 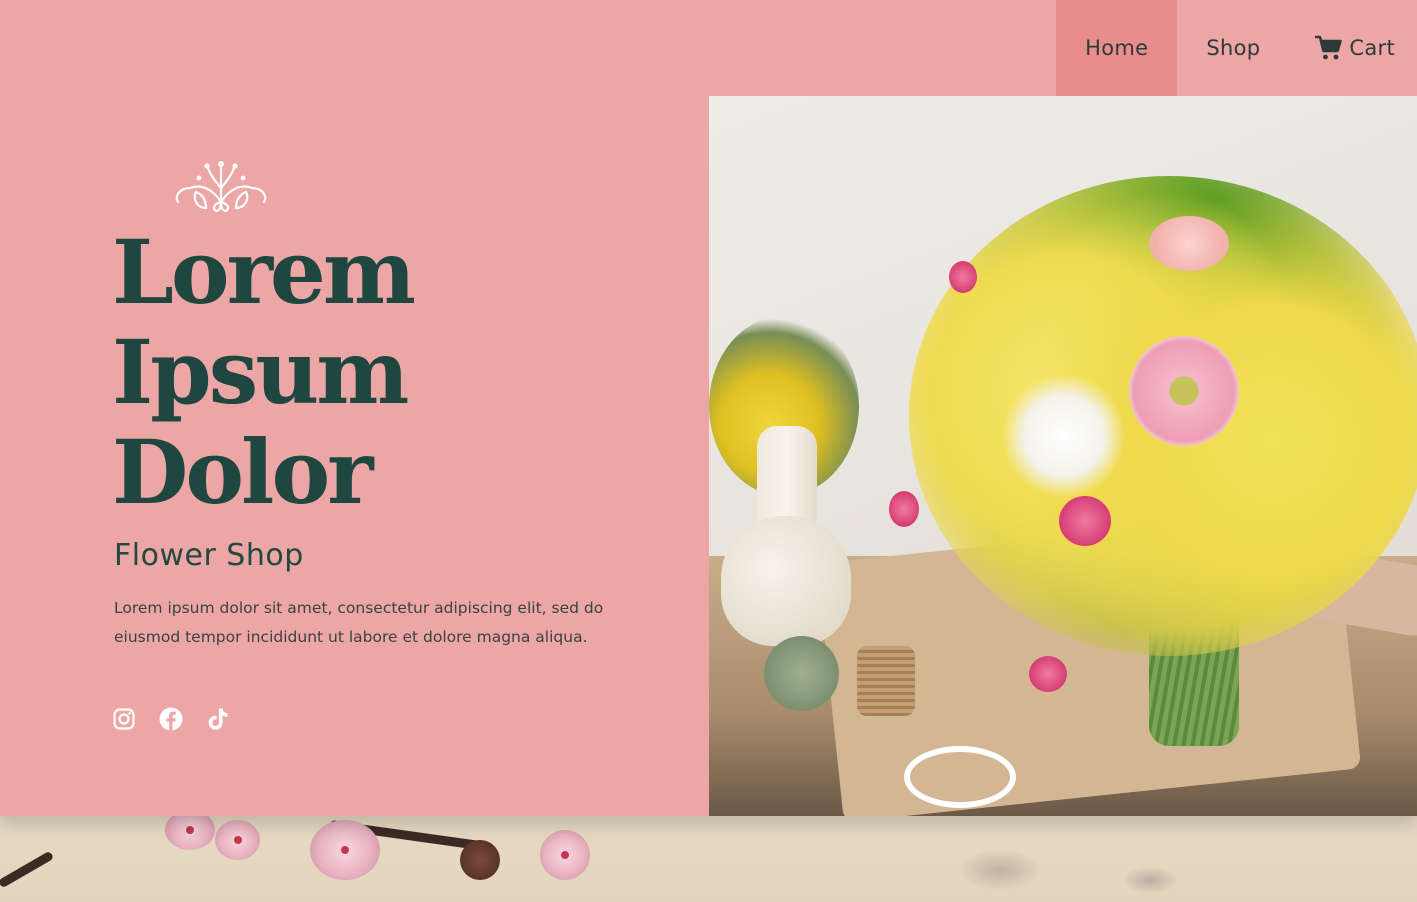 I want to click on nav-shop: Shop, so click(x=1233, y=48).